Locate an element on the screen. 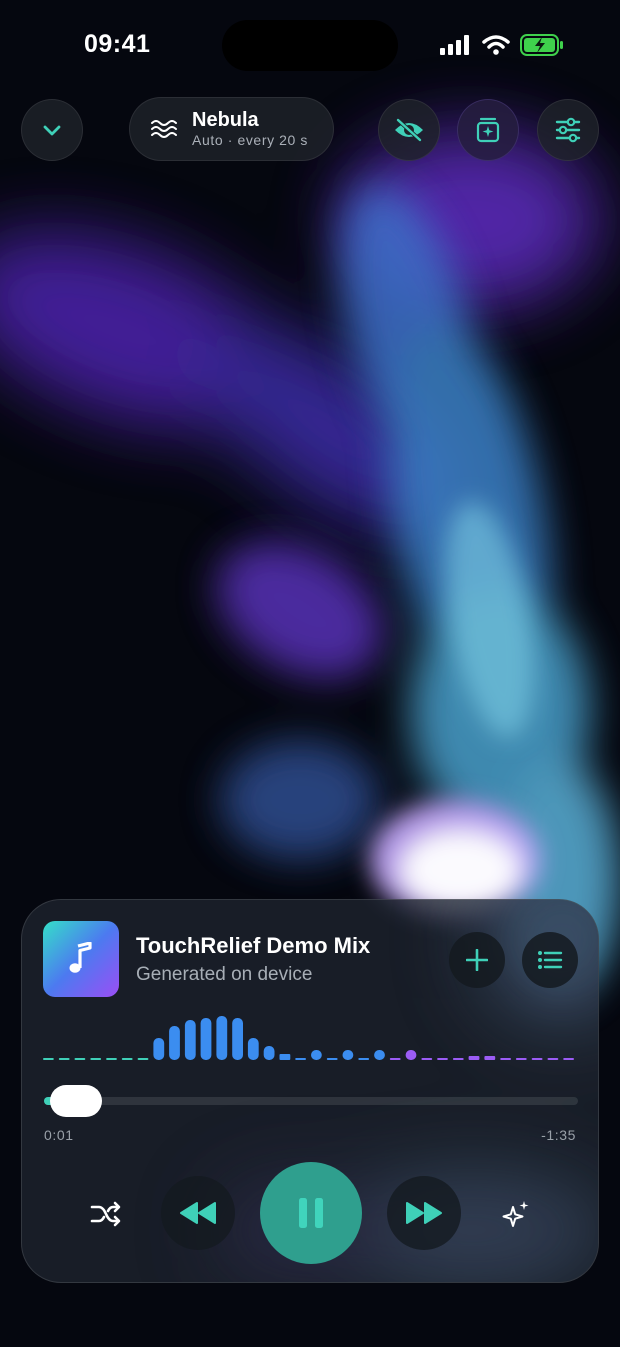 Image resolution: width=620 pixels, height=1347 pixels. shuffle-button is located at coordinates (106, 1214).